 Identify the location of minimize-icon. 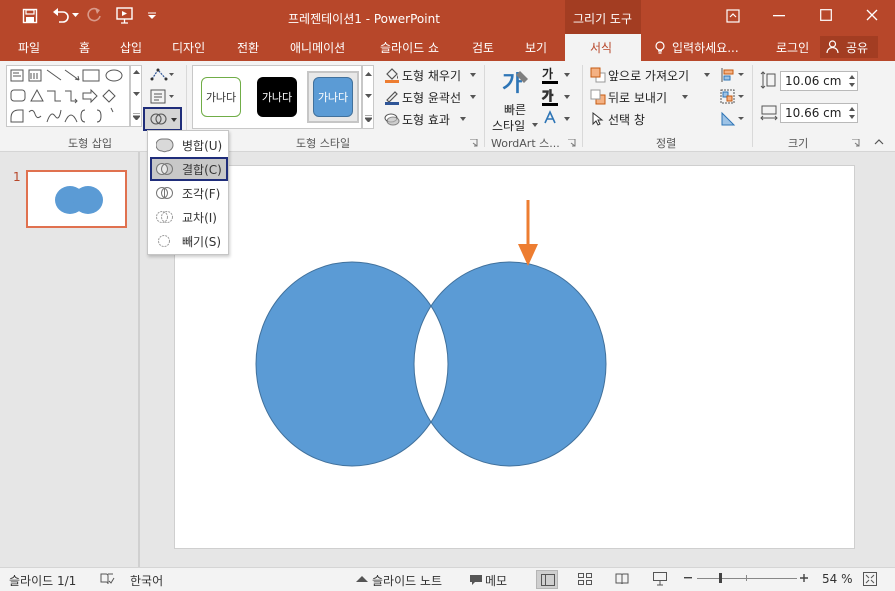
(779, 16).